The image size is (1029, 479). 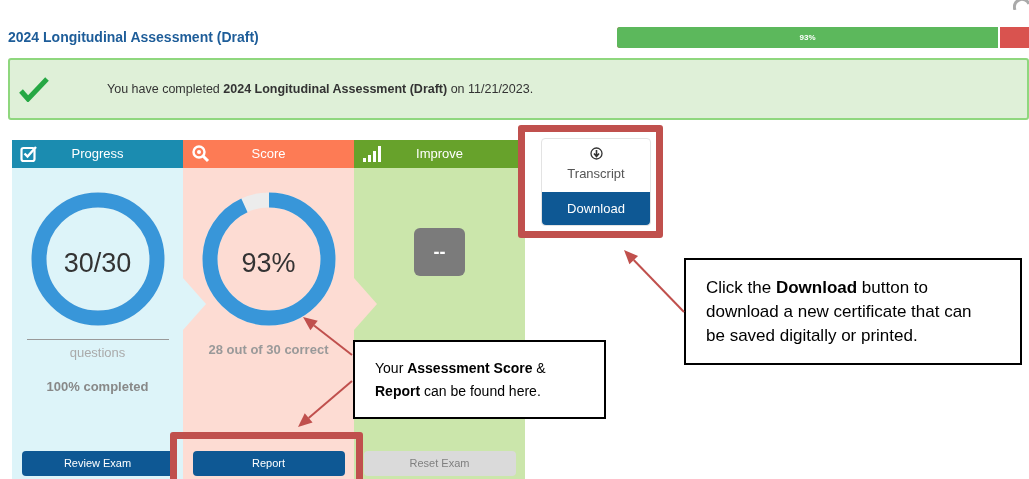 What do you see at coordinates (97, 386) in the screenshot?
I see `completion-text: 100% completed` at bounding box center [97, 386].